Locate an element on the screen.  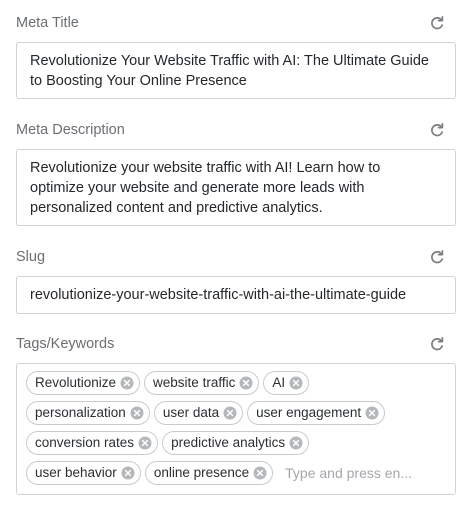
tag-chip: personalization is located at coordinates (88, 413).